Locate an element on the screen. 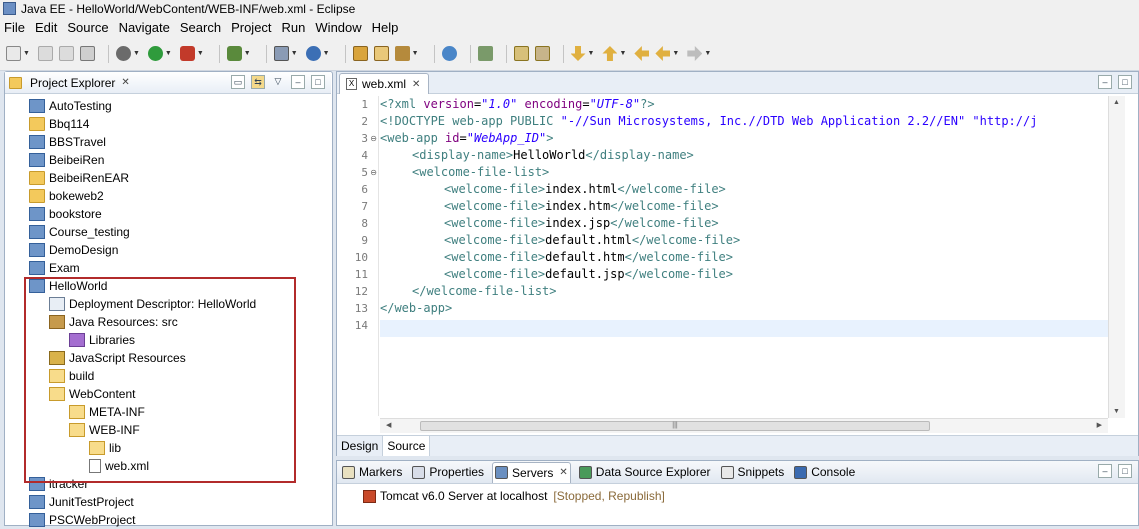  back-icon is located at coordinates (663, 53).